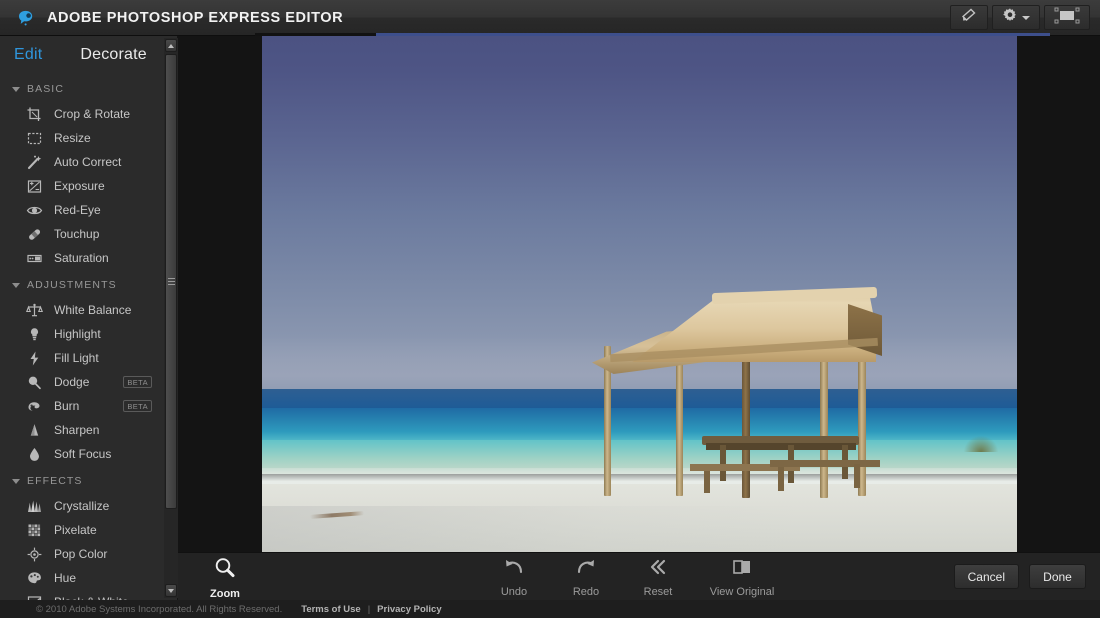  I want to click on title-bar-tools, so click(1020, 17).